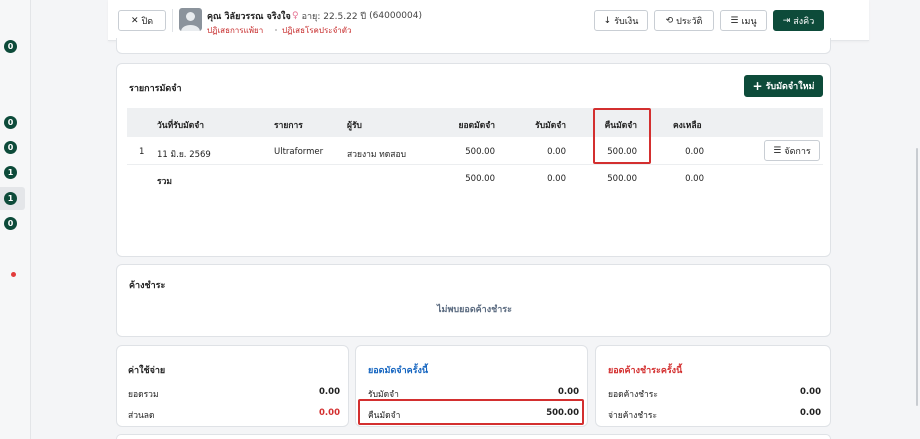  What do you see at coordinates (556, 152) in the screenshot?
I see `row-received: 0.00` at bounding box center [556, 152].